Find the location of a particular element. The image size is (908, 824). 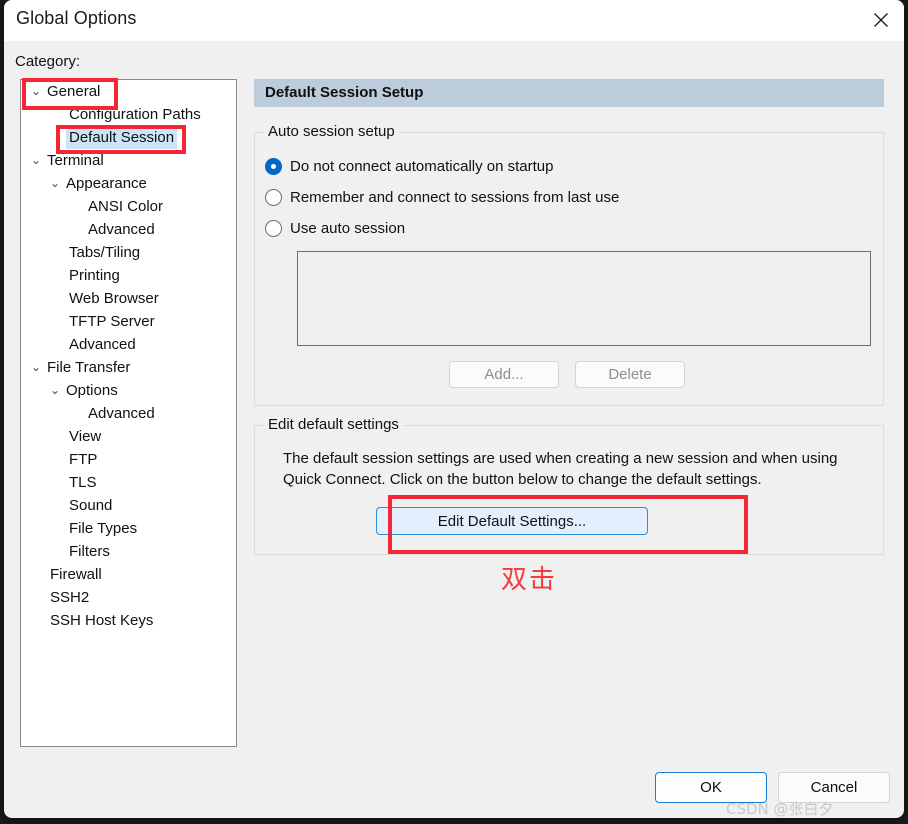

sidebar-item-ssh2: SSH2 is located at coordinates (128, 597).